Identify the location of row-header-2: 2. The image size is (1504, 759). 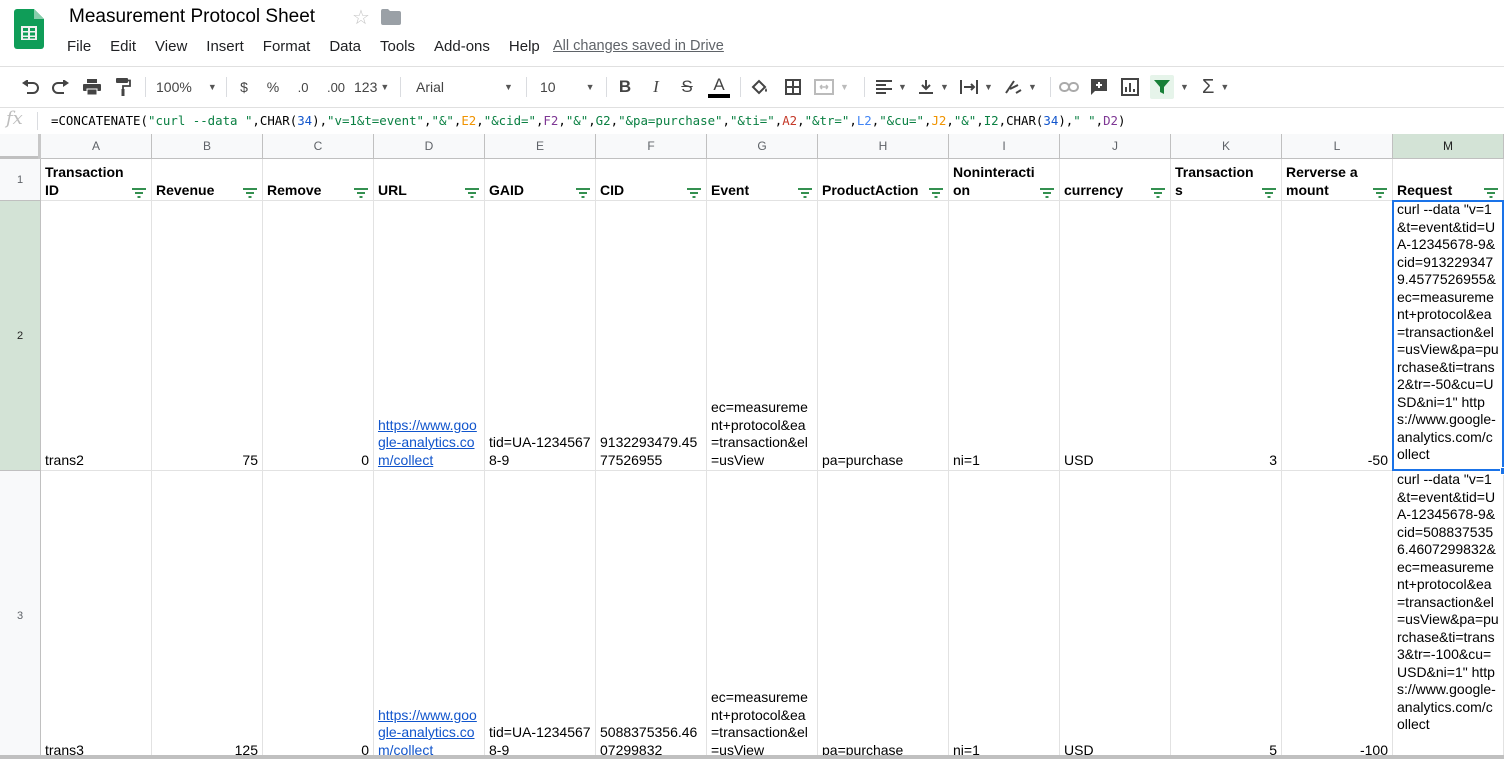
(20, 336).